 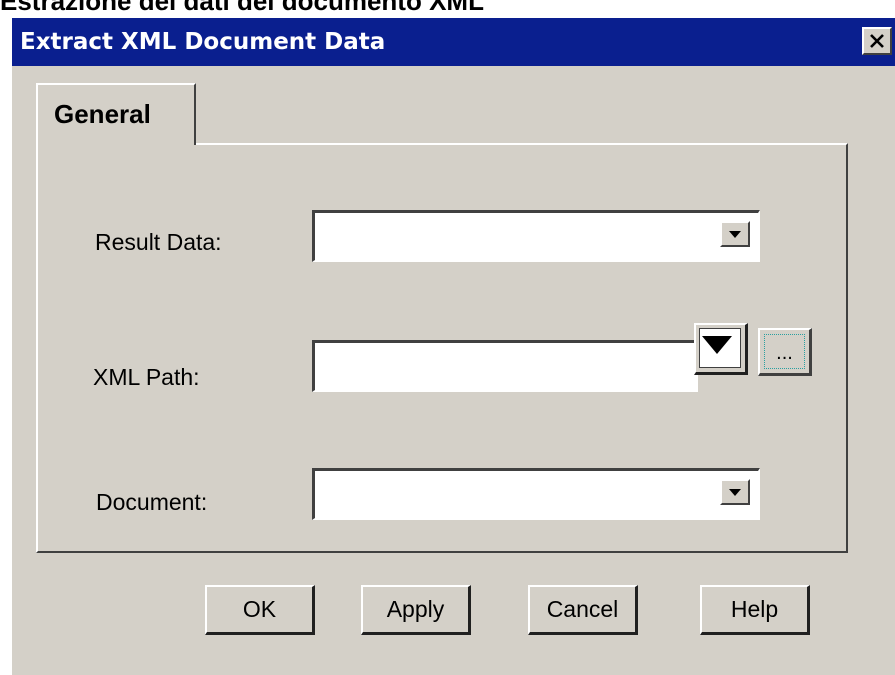 What do you see at coordinates (755, 610) in the screenshot?
I see `help-button: Help` at bounding box center [755, 610].